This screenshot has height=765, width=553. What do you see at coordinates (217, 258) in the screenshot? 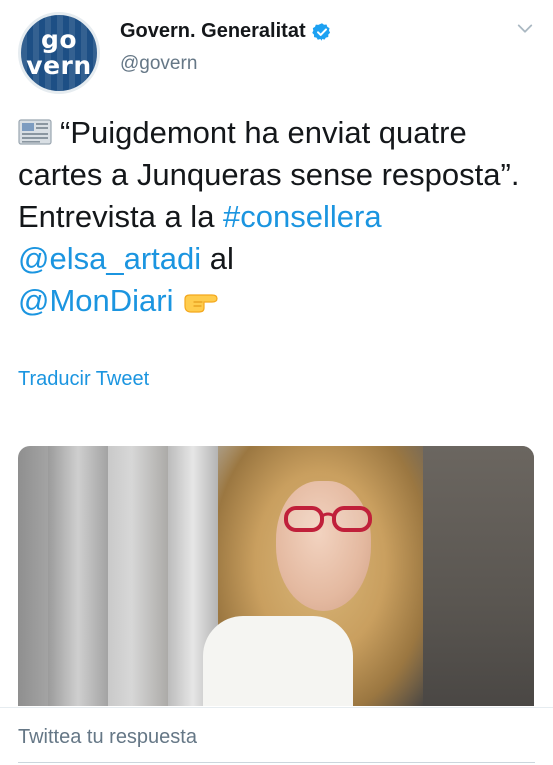
I see `tweet-text-part2: al` at bounding box center [217, 258].